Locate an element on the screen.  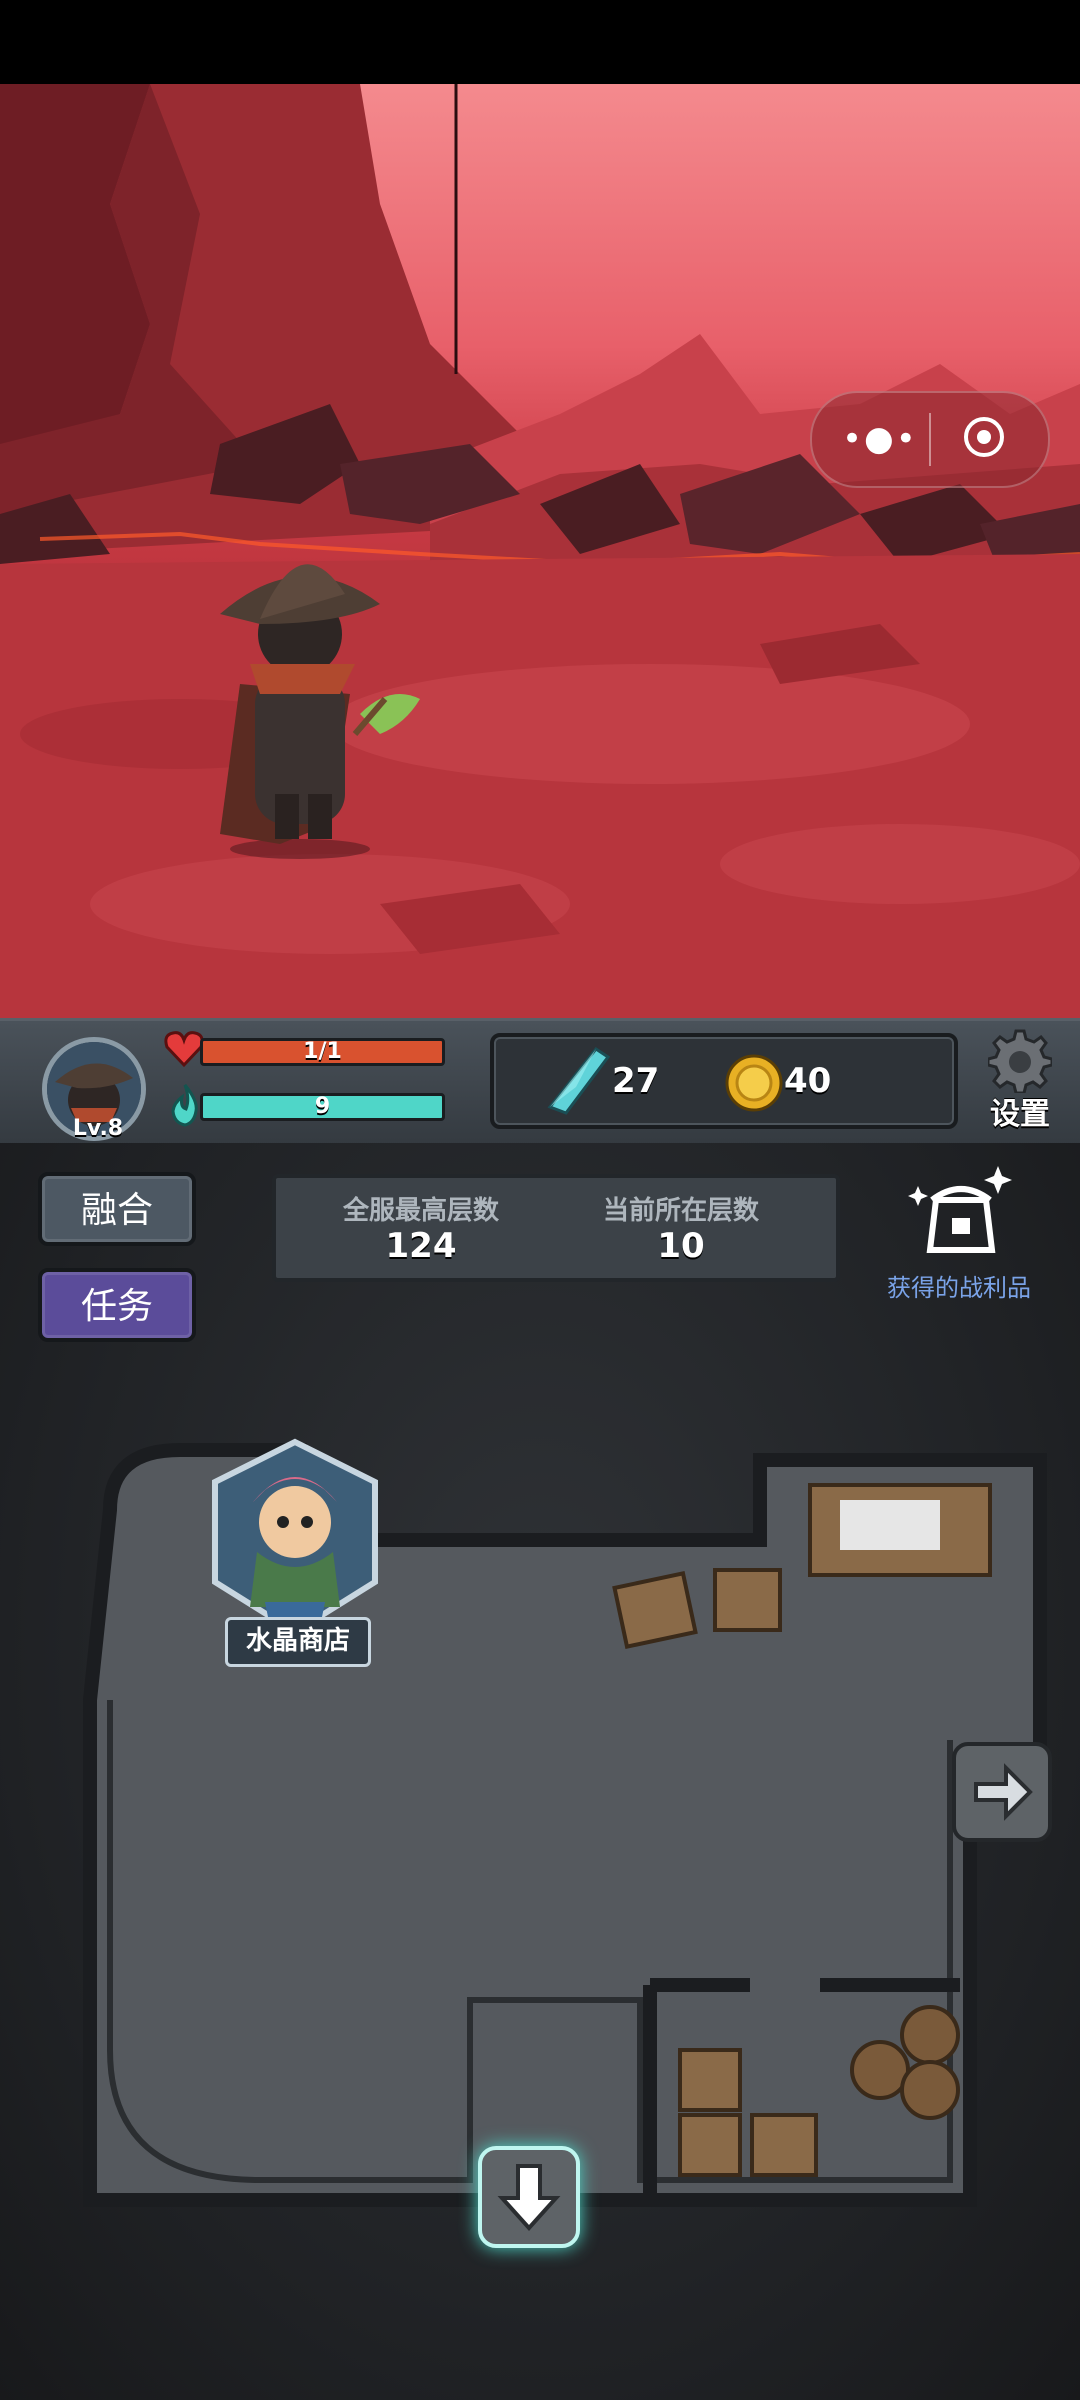
fuse-button: 融合 is located at coordinates (117, 1209).